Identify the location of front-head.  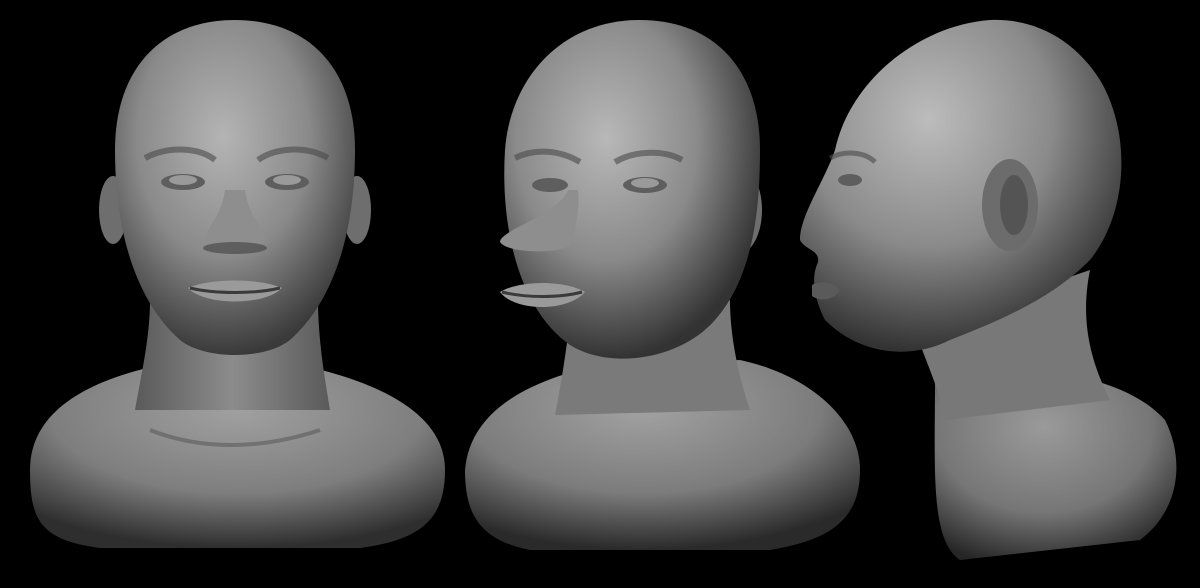
(235, 187).